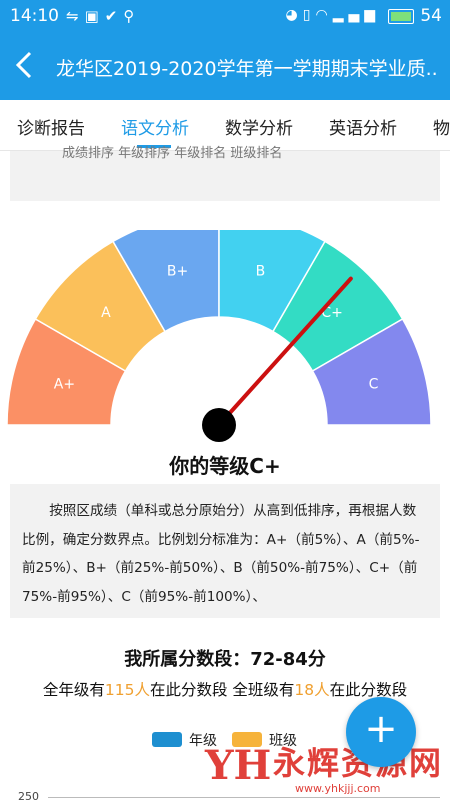 This screenshot has width=450, height=803. What do you see at coordinates (172, 153) in the screenshot?
I see `previous-section-cut-text: 成绩排序 年级排序 年级排名 班级排名` at bounding box center [172, 153].